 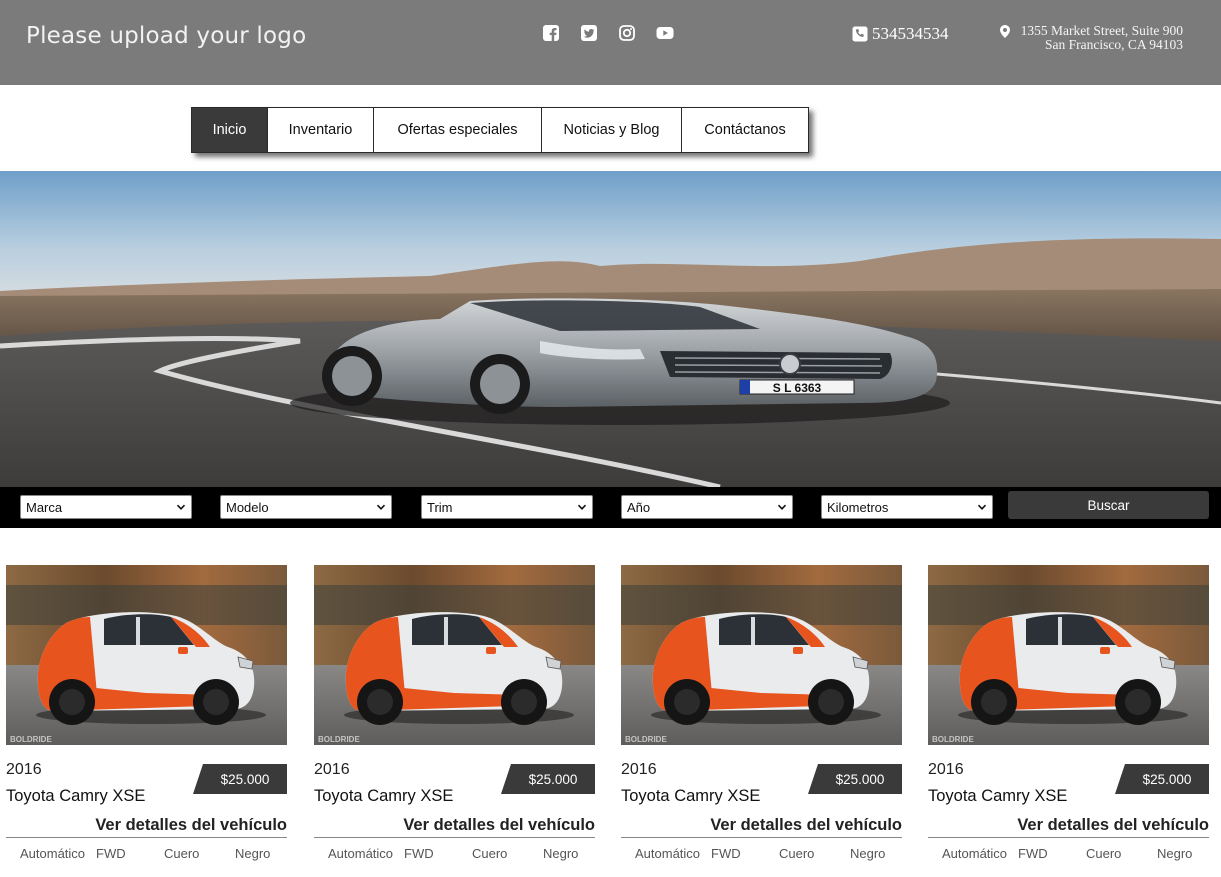 What do you see at coordinates (907, 507) in the screenshot?
I see `mileage-select: Kilometros` at bounding box center [907, 507].